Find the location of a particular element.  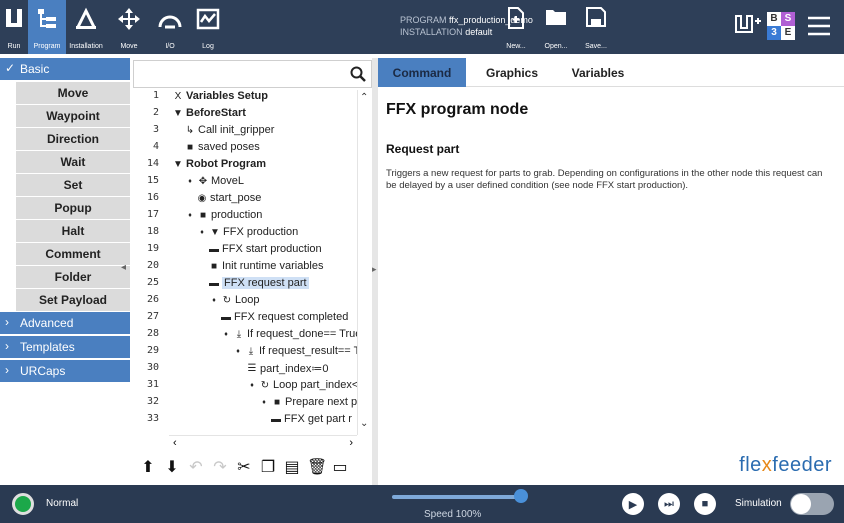

node-direction-button: Direction is located at coordinates (73, 139).